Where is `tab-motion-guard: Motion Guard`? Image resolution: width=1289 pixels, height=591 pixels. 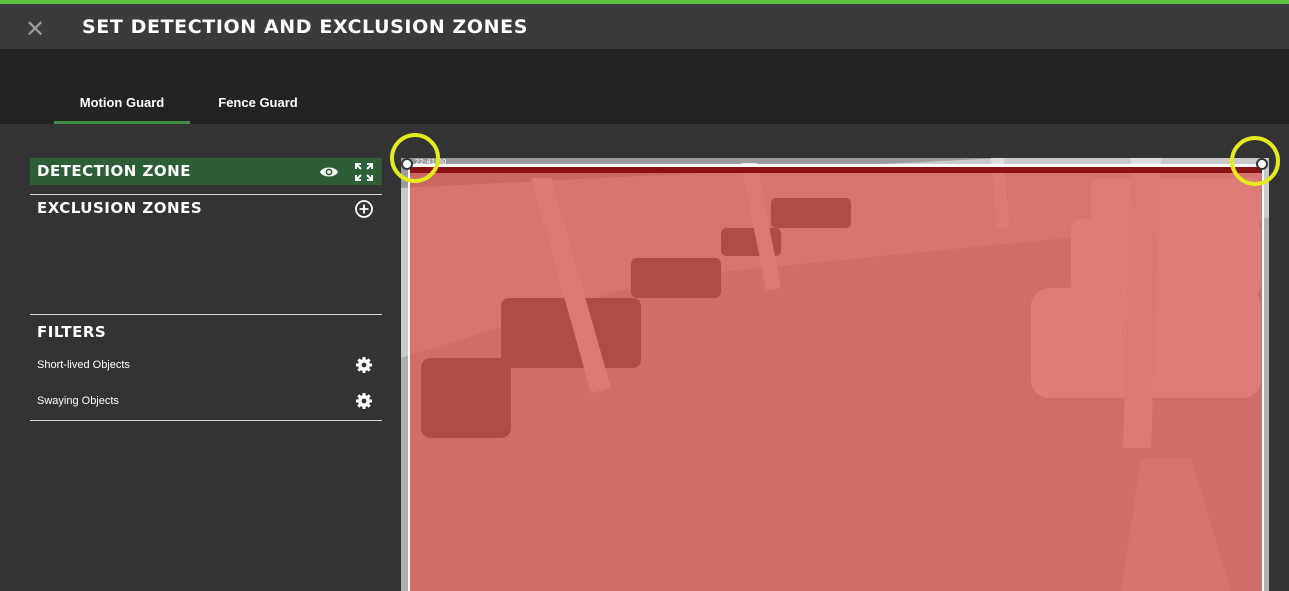
tab-motion-guard: Motion Guard is located at coordinates (122, 109).